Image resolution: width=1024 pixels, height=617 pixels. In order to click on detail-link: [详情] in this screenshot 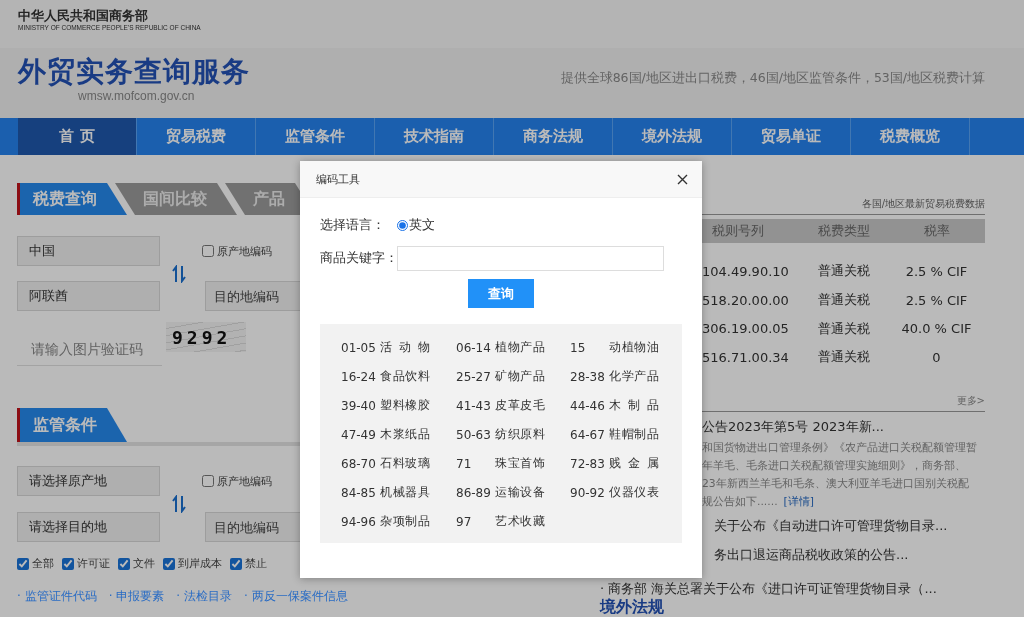, I will do `click(799, 501)`.